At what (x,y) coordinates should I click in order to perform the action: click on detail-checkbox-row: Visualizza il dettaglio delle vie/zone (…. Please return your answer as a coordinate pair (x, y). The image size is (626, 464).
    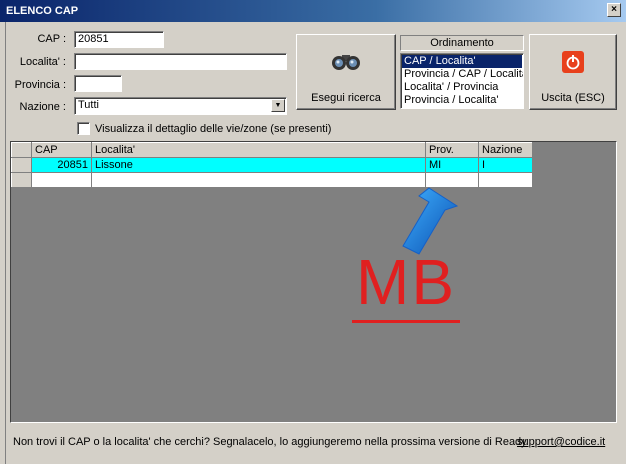
    Looking at the image, I should click on (204, 128).